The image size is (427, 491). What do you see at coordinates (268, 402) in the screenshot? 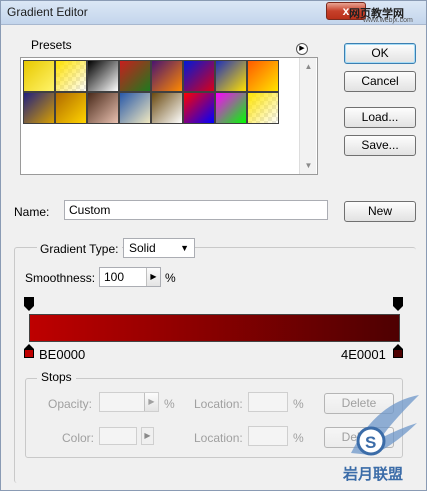
I see `opacity-location-input` at bounding box center [268, 402].